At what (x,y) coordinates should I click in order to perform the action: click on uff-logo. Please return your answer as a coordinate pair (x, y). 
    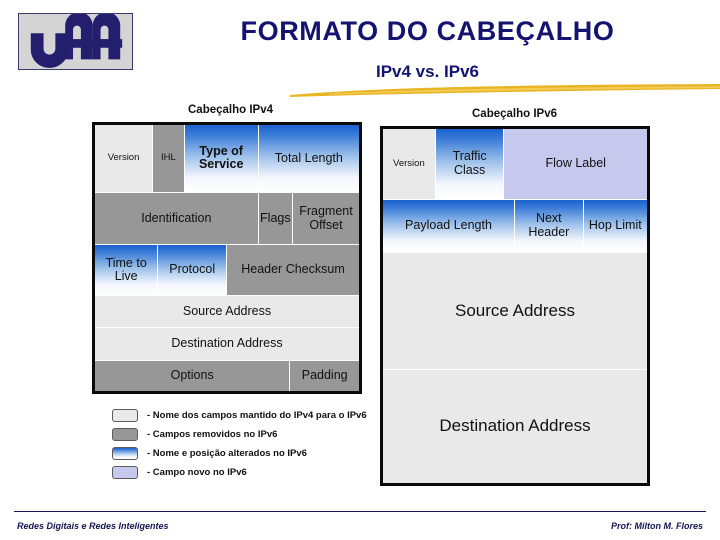
    Looking at the image, I should click on (75, 41).